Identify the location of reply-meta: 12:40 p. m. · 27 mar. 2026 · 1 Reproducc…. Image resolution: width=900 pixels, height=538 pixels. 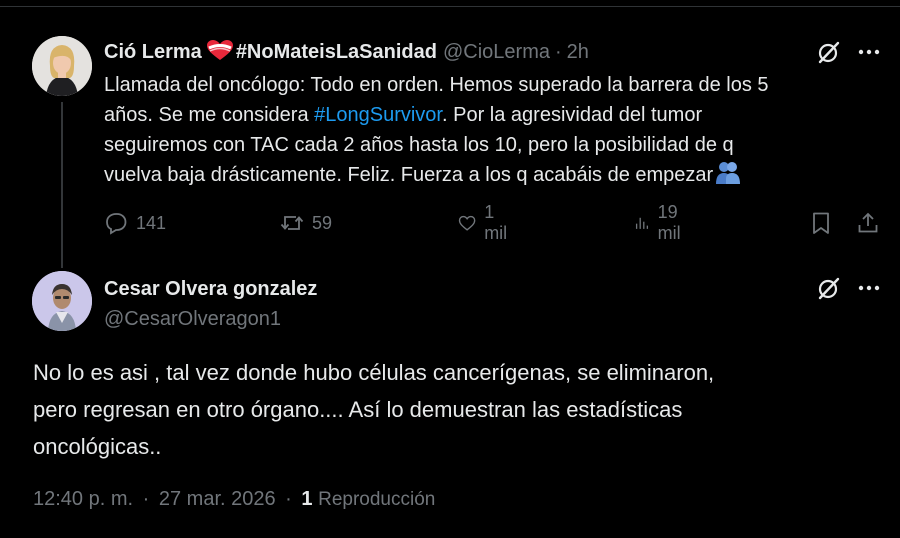
(234, 499).